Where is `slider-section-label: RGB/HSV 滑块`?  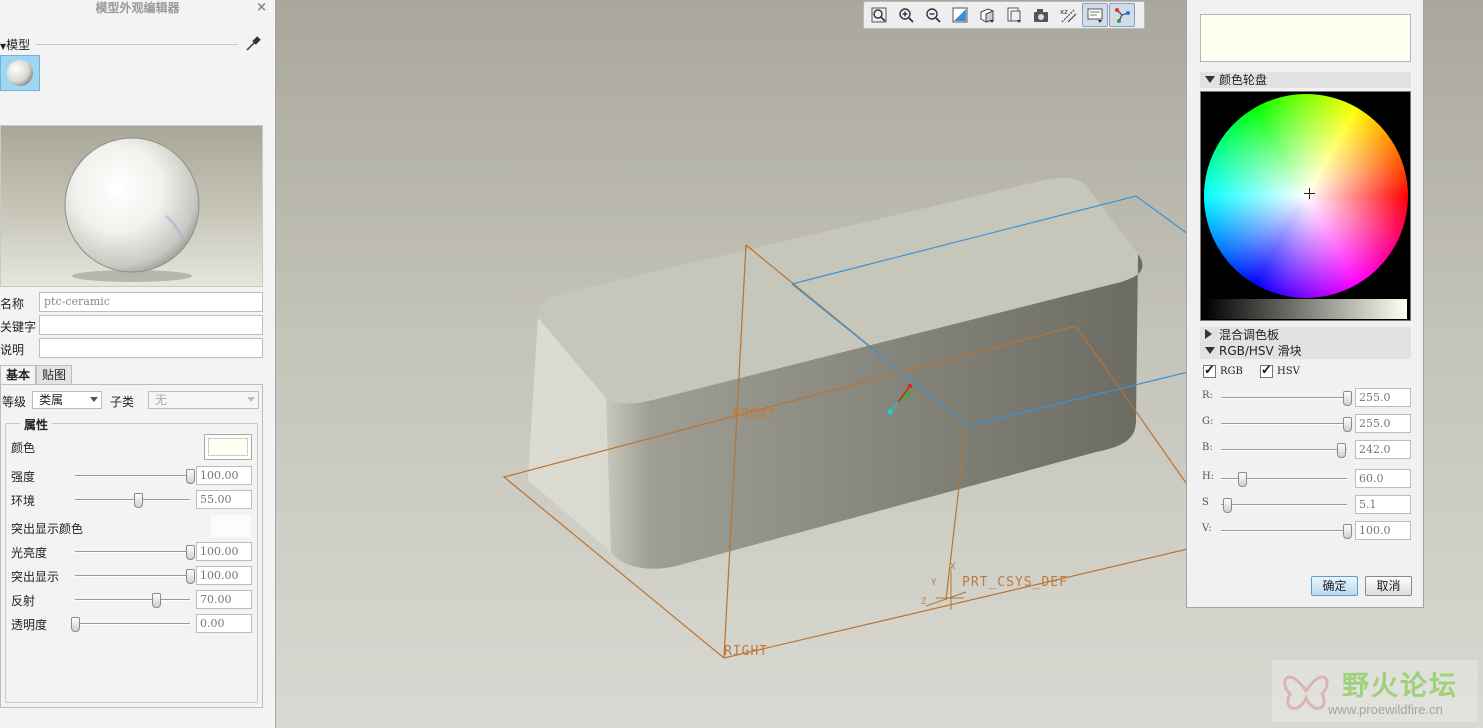
slider-section-label: RGB/HSV 滑块 is located at coordinates (1260, 351).